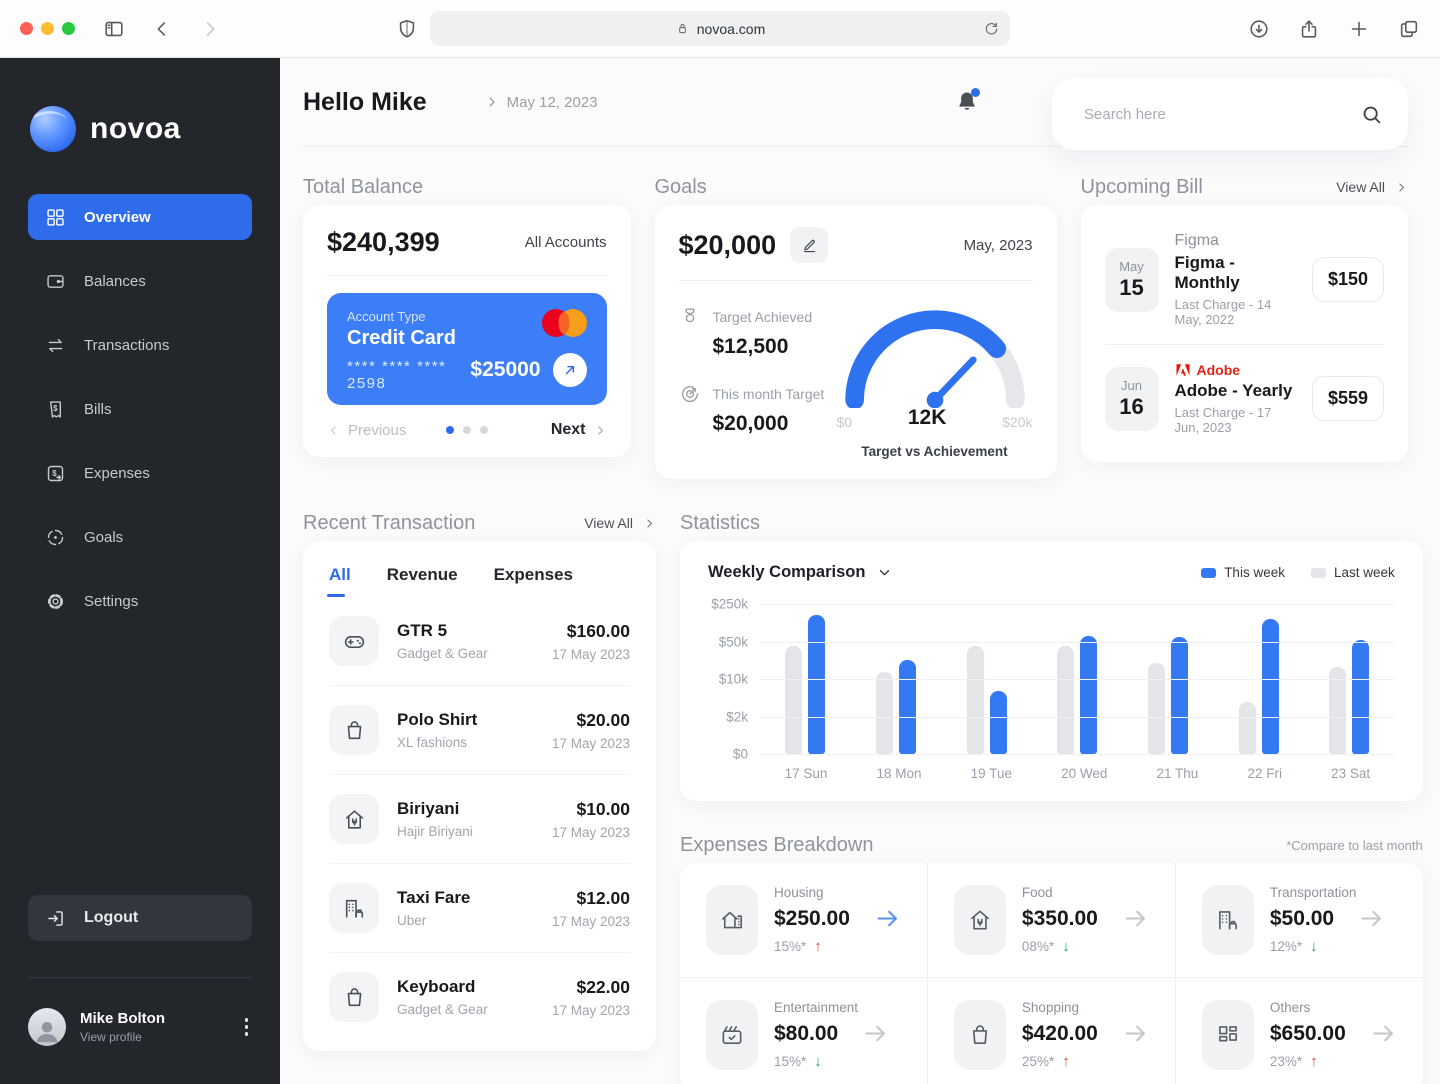  What do you see at coordinates (1347, 398) in the screenshot?
I see `bill-amount-button: $559` at bounding box center [1347, 398].